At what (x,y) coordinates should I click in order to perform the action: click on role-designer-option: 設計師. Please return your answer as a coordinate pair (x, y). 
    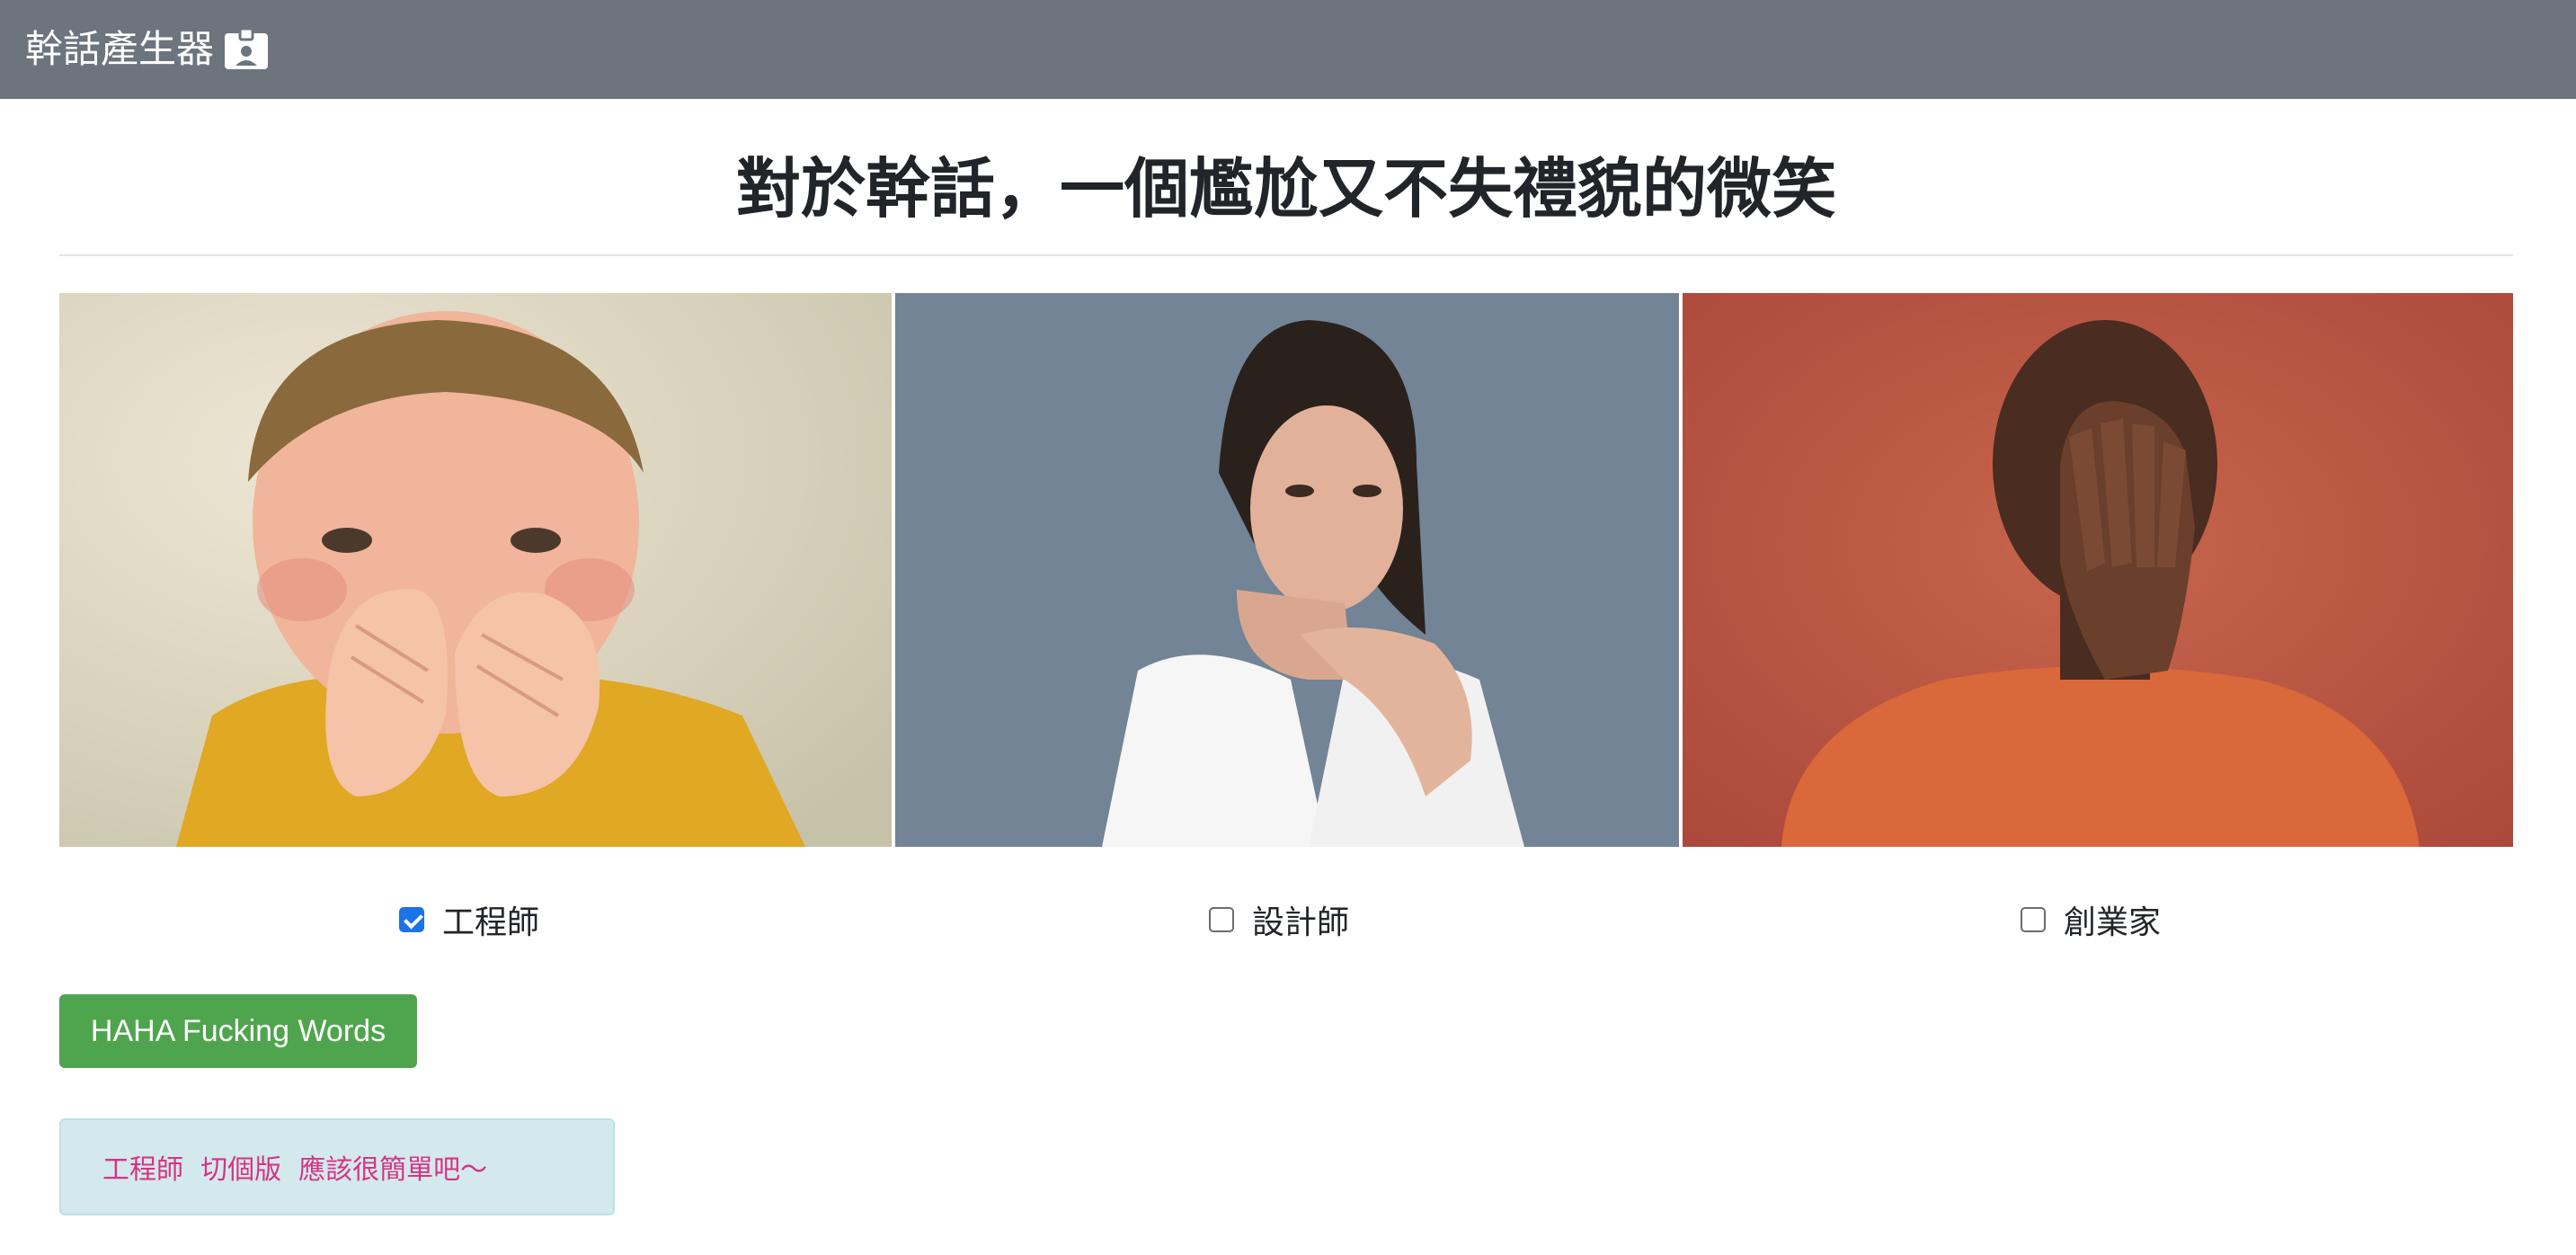
    Looking at the image, I should click on (1279, 920).